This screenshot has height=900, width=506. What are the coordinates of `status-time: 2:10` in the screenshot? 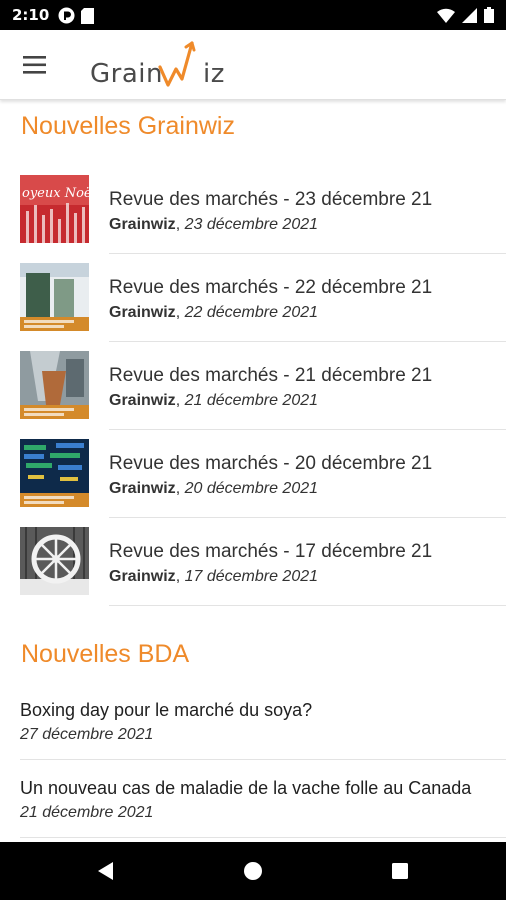 It's located at (31, 15).